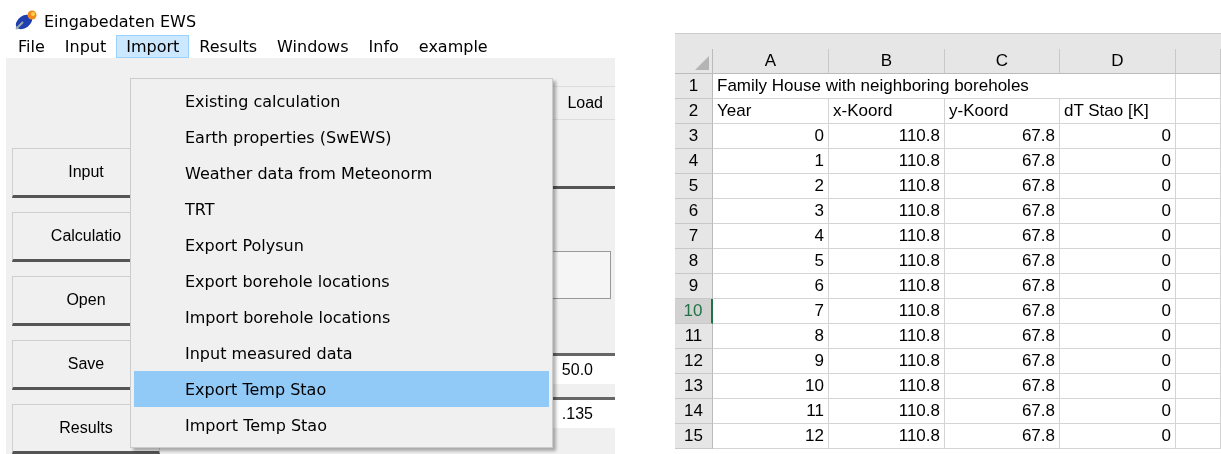 The height and width of the screenshot is (454, 1221). What do you see at coordinates (694, 261) in the screenshot?
I see `row-header: 8` at bounding box center [694, 261].